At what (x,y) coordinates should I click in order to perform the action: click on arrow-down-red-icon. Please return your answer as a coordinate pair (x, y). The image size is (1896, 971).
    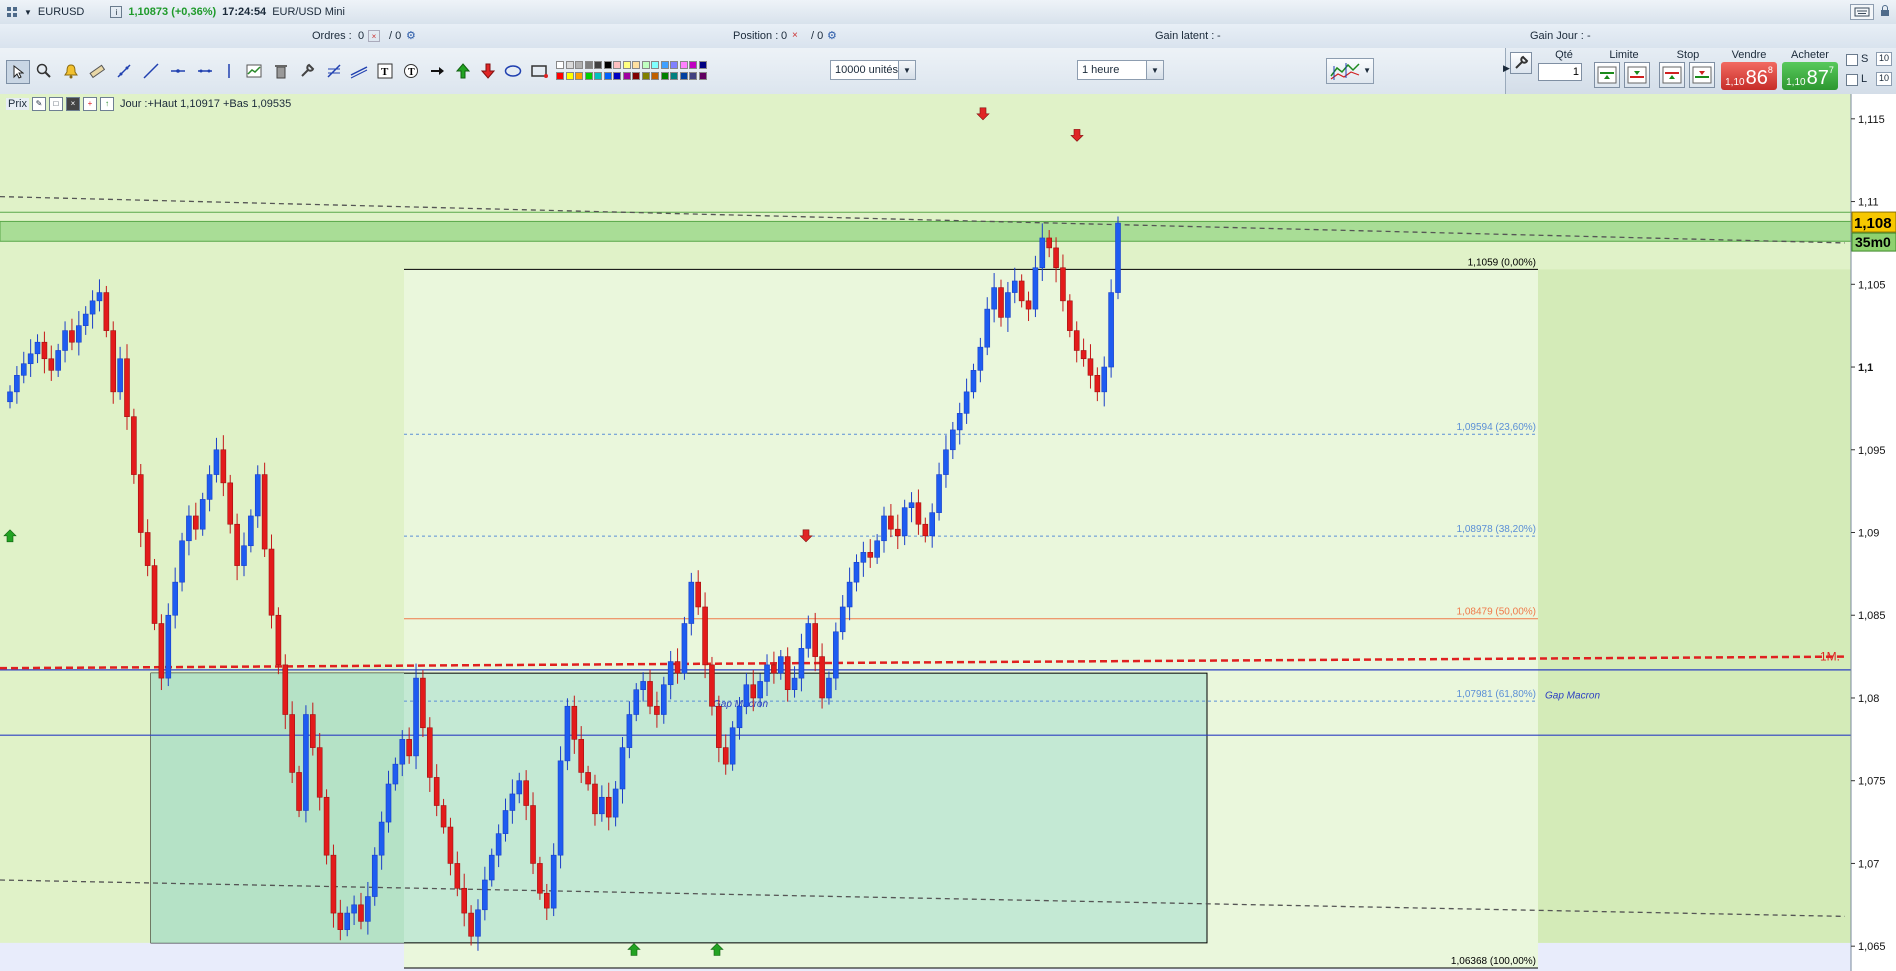
    Looking at the image, I should click on (488, 71).